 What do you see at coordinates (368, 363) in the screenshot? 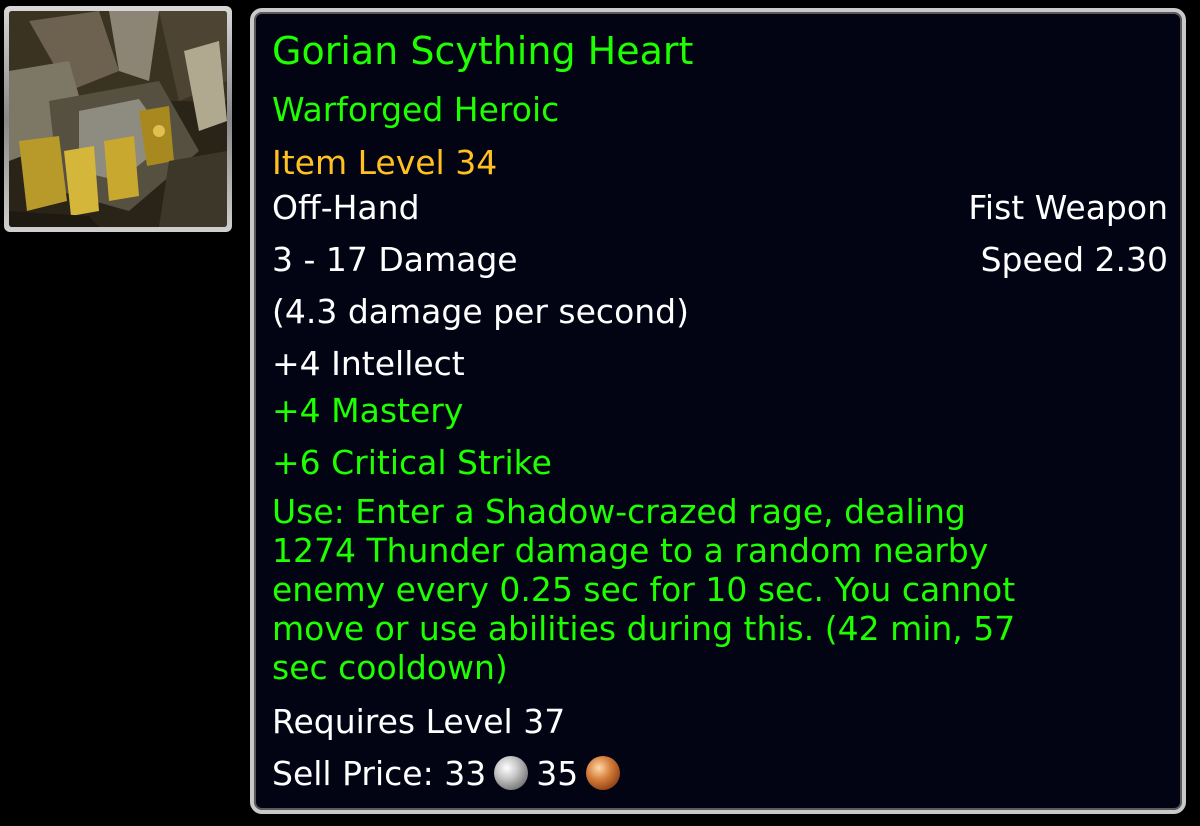
I see `stat-intellect: +4 Intellect` at bounding box center [368, 363].